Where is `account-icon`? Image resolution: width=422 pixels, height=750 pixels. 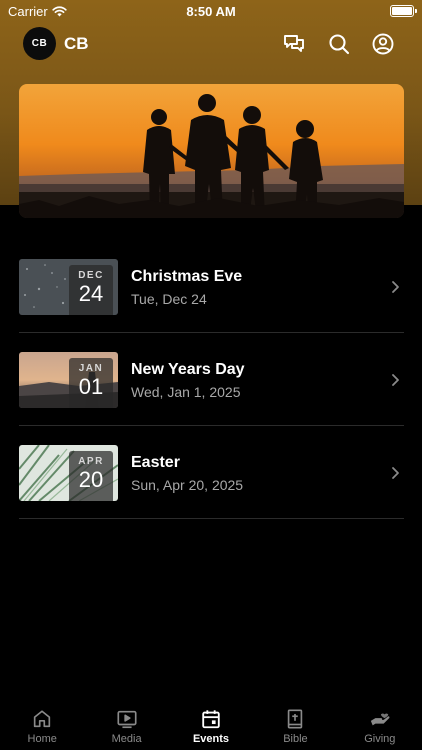
account-icon is located at coordinates (383, 44).